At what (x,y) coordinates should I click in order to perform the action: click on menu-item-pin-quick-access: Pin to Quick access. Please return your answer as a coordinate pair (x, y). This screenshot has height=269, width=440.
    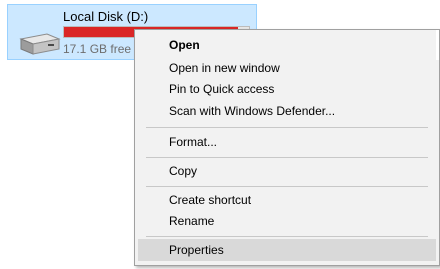
    Looking at the image, I should click on (287, 89).